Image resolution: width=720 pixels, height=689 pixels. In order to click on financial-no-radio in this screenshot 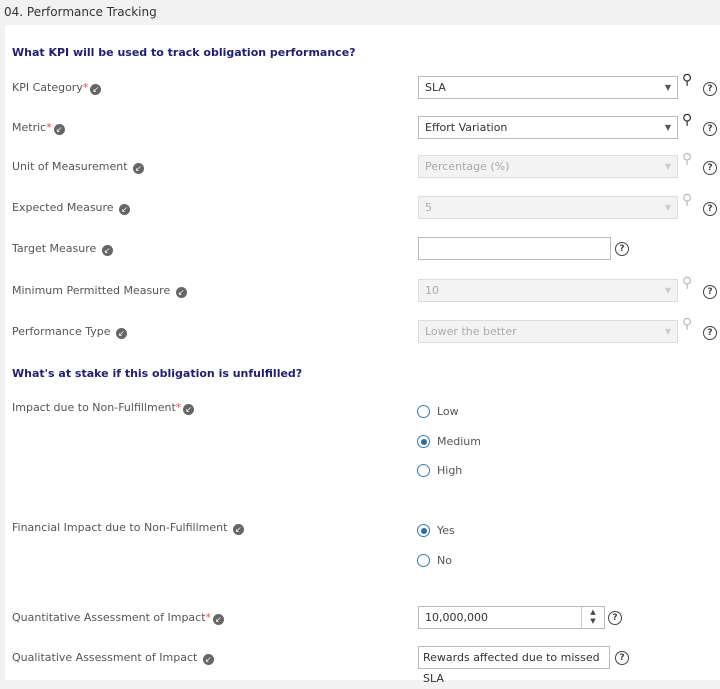, I will do `click(423, 560)`.